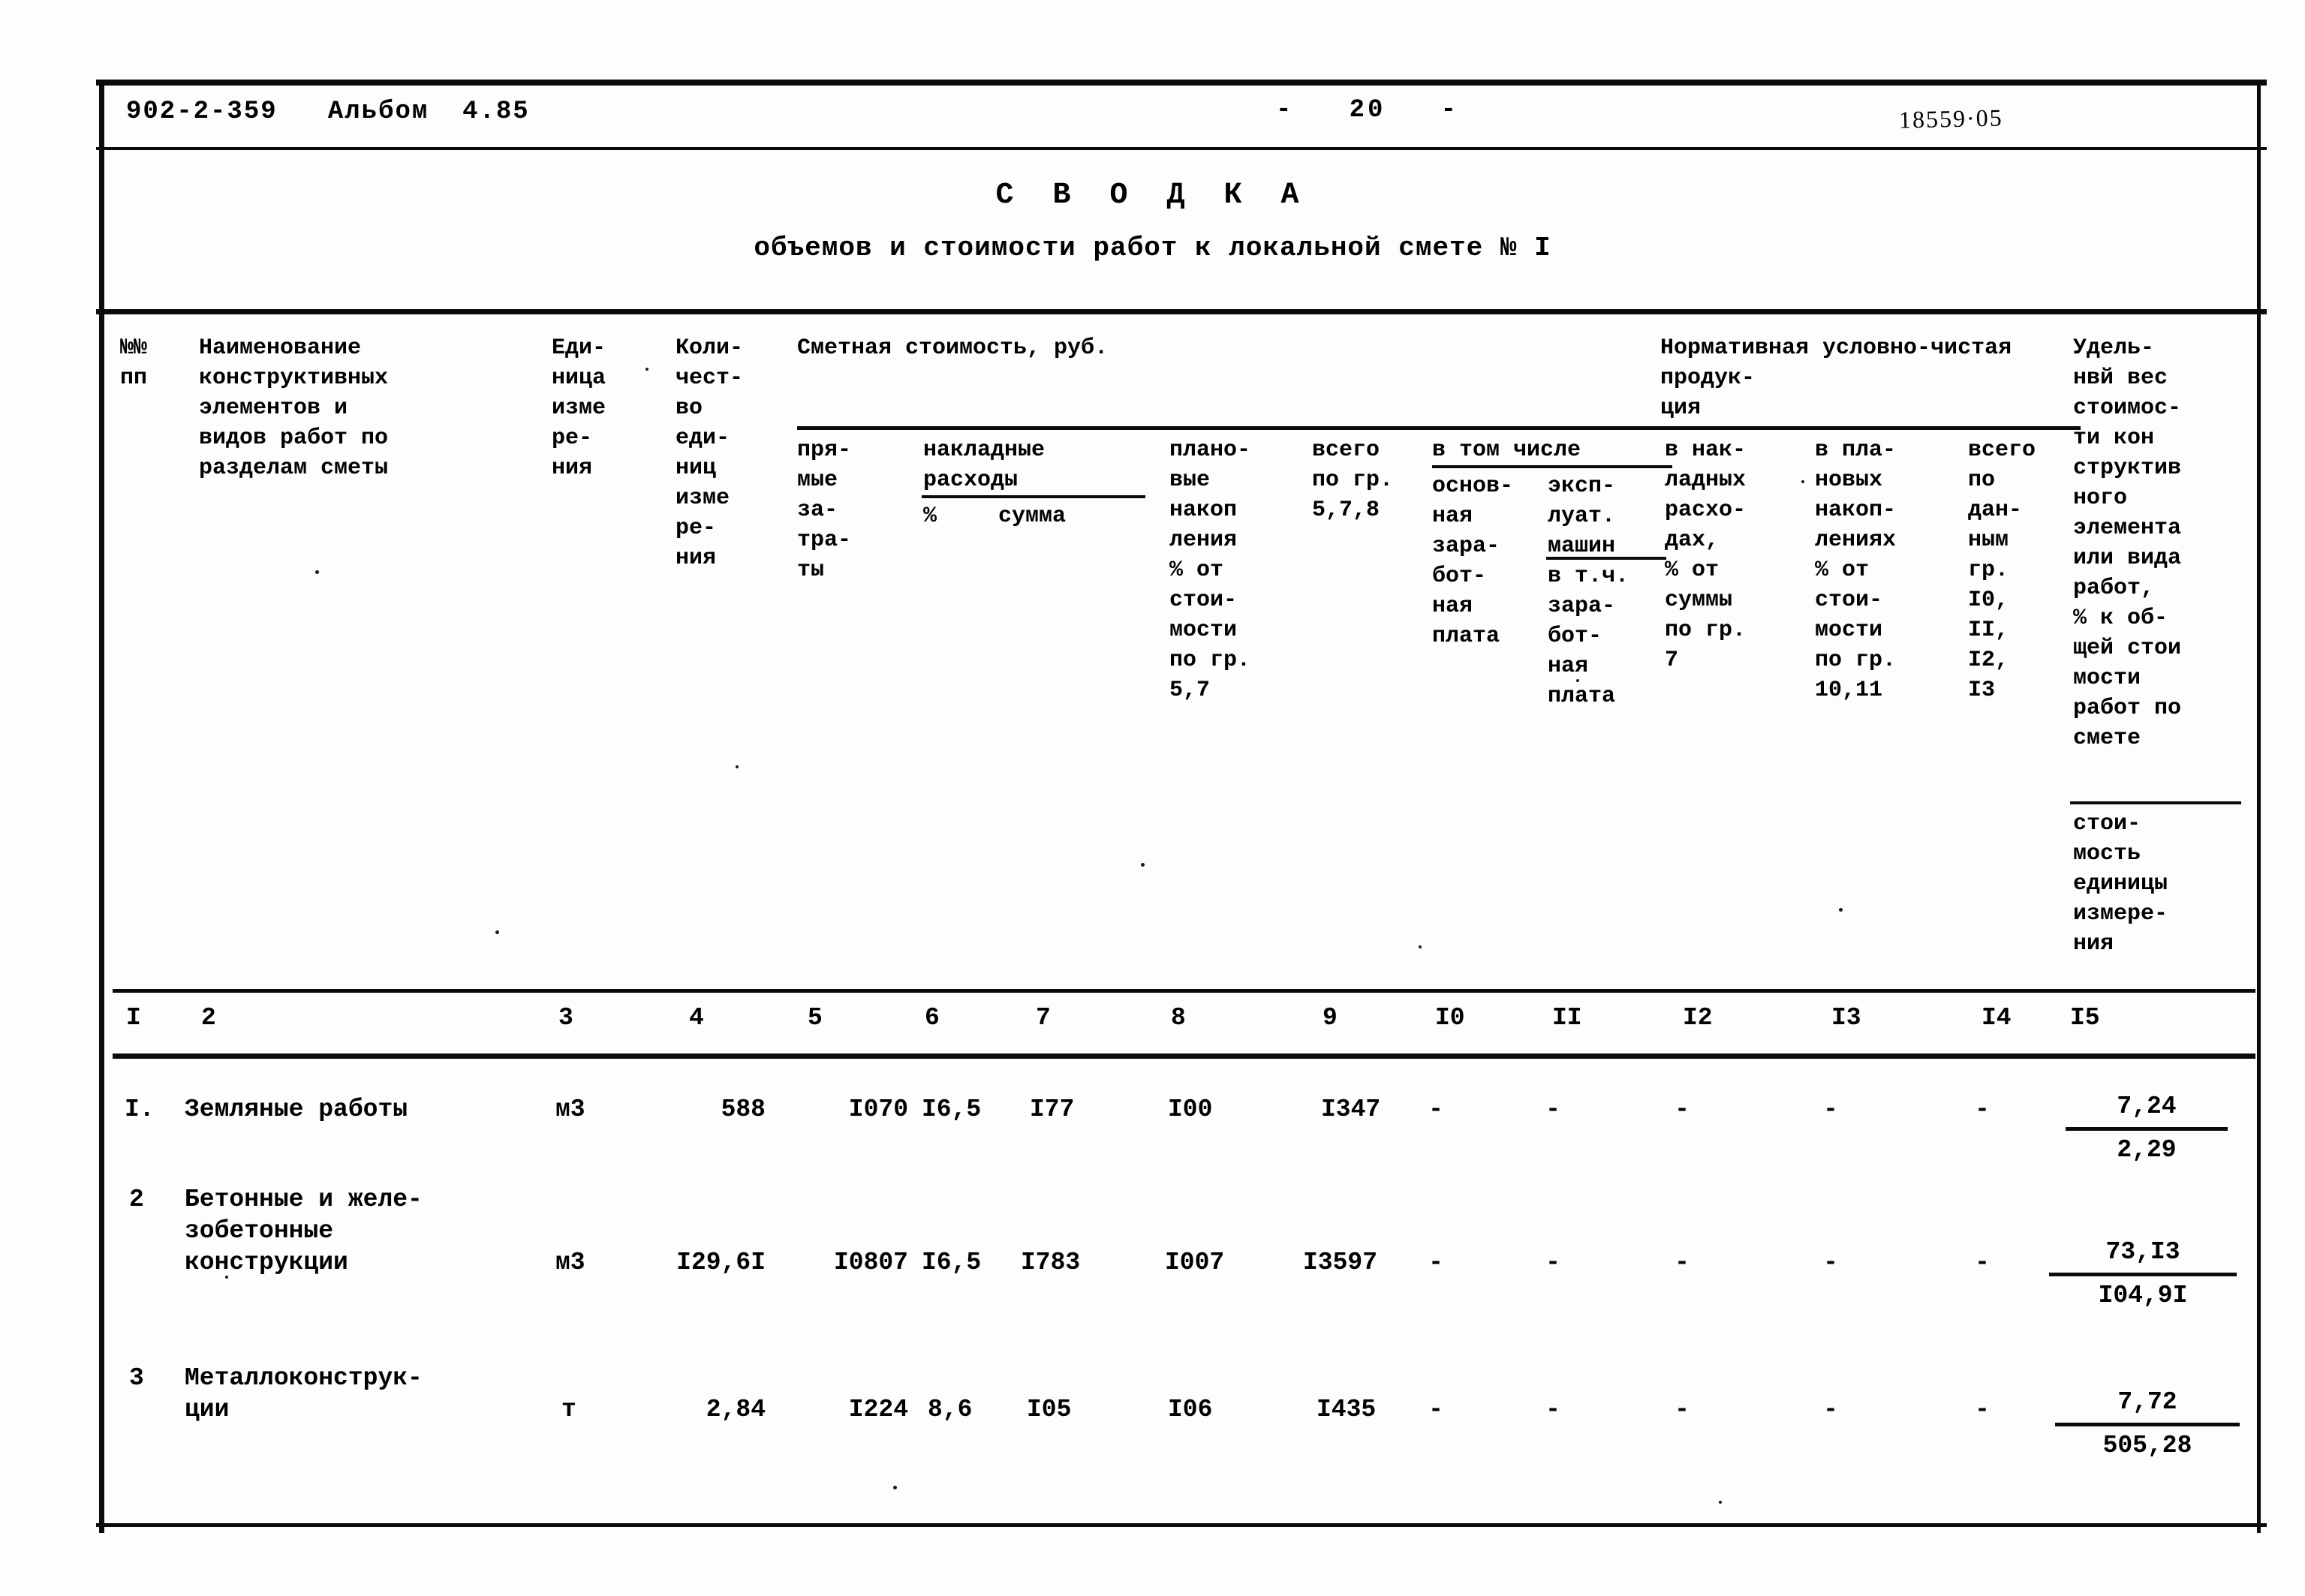  I want to click on row-weight-and-unit-cost: 7,72 505,28, so click(2147, 1424).